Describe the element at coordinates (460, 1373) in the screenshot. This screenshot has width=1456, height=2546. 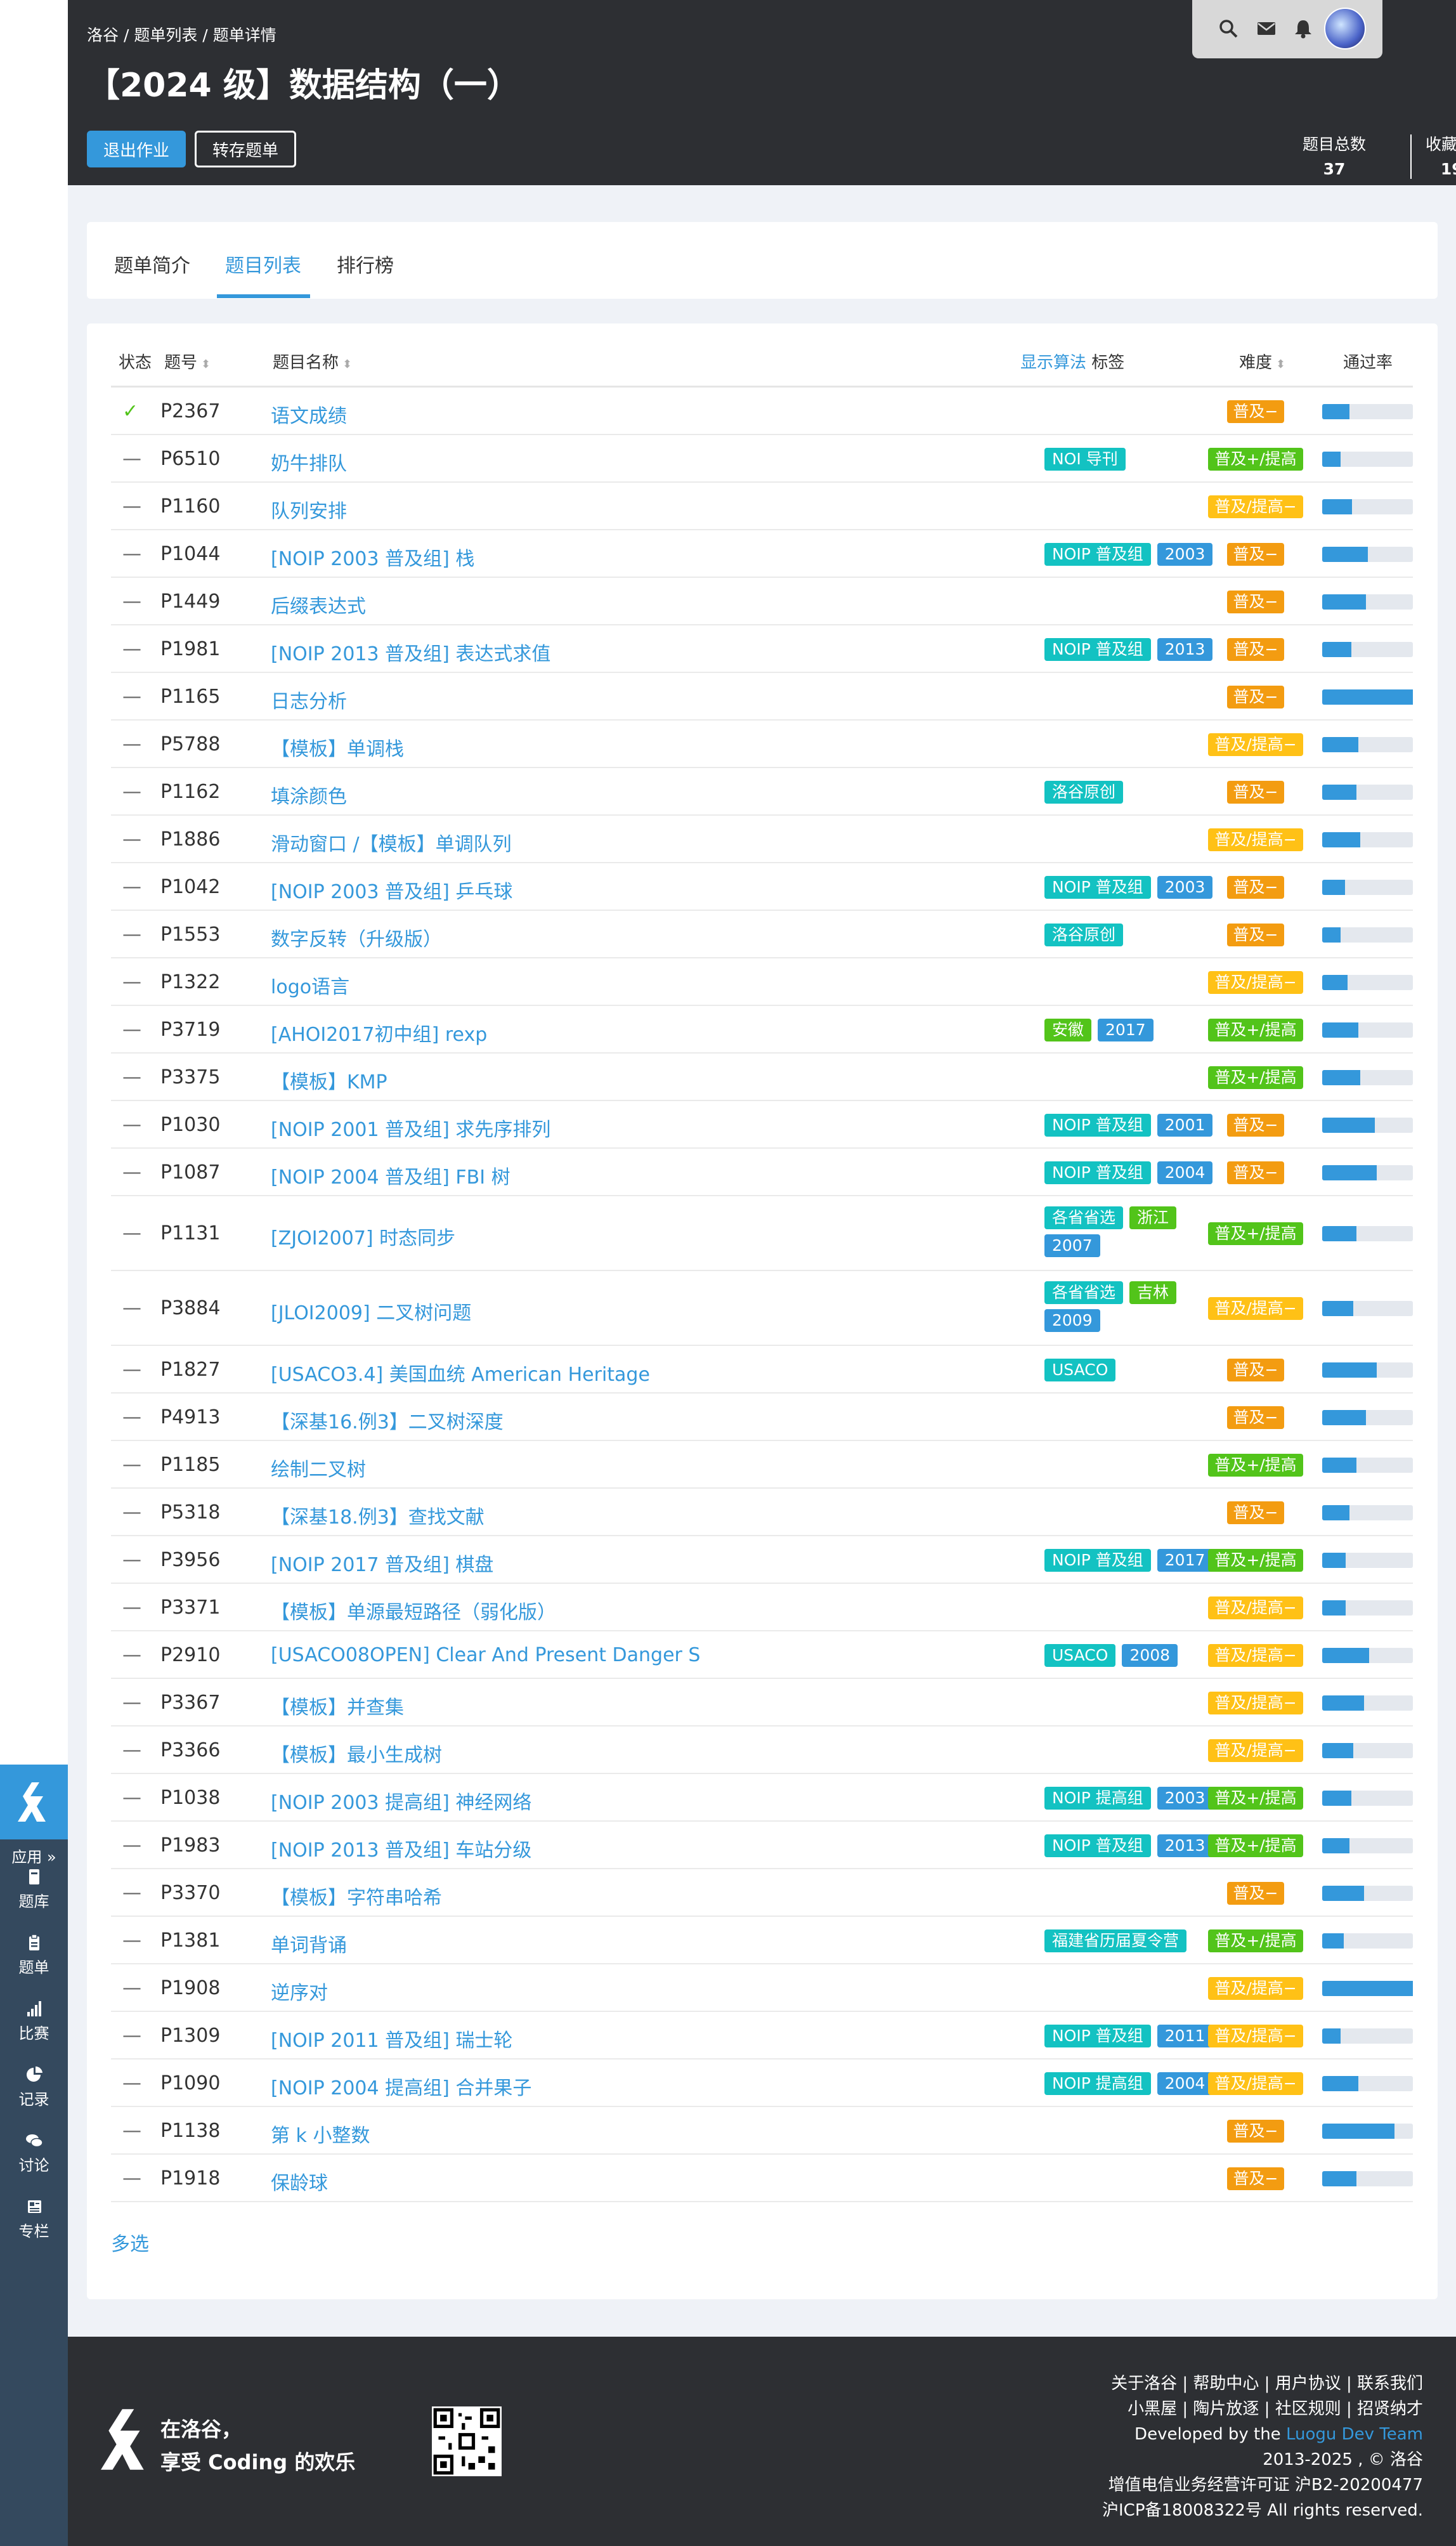
I see `problem-title-link: [USACO3.4] 美国血统 American Heritage` at that location.